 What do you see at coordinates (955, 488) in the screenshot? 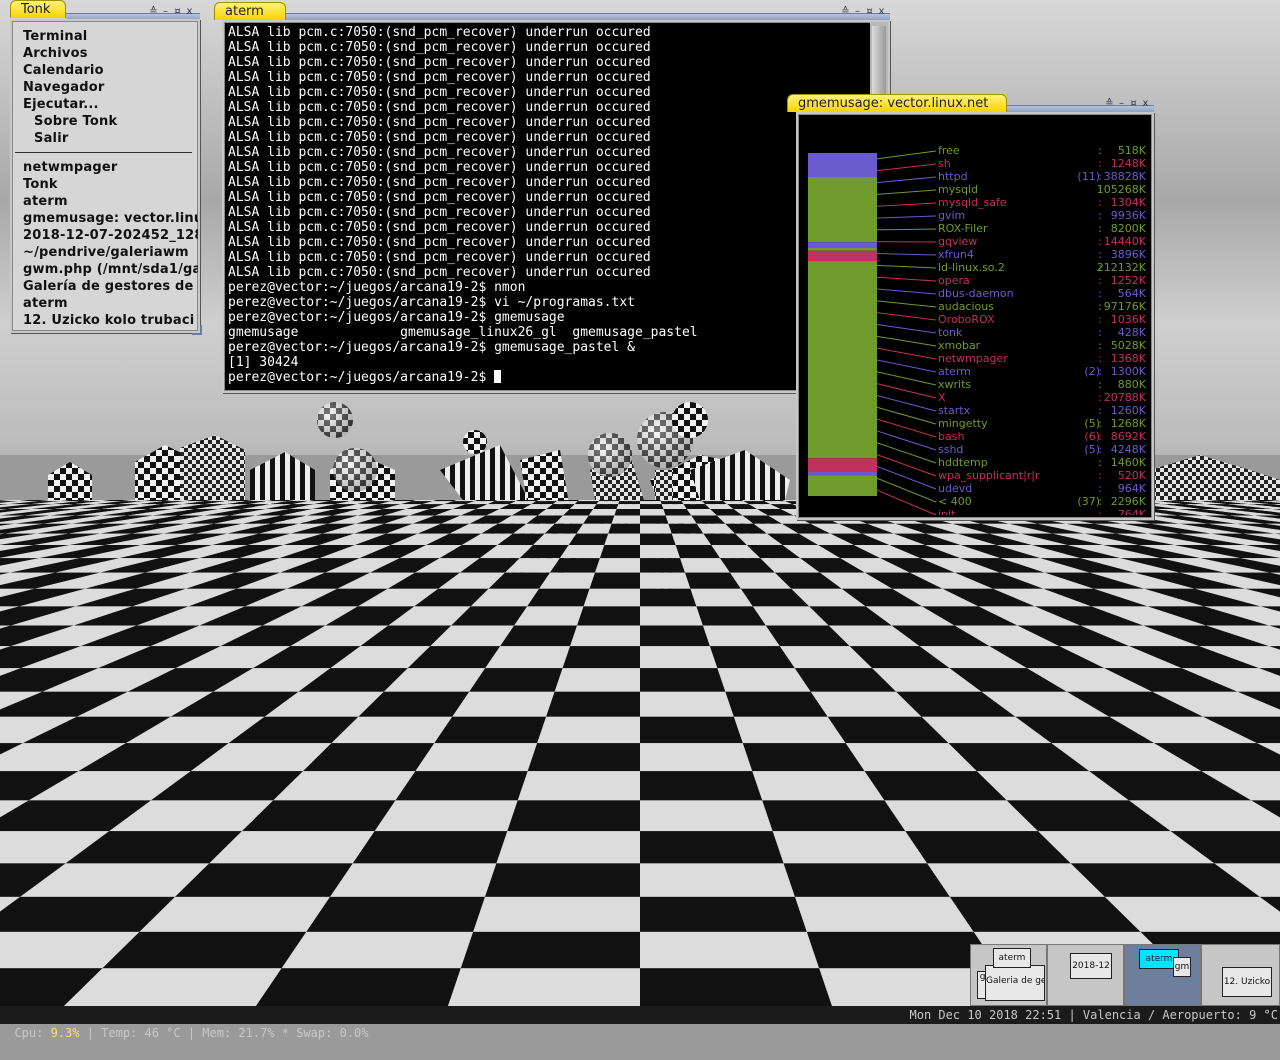
I see `process-name: udevd` at bounding box center [955, 488].